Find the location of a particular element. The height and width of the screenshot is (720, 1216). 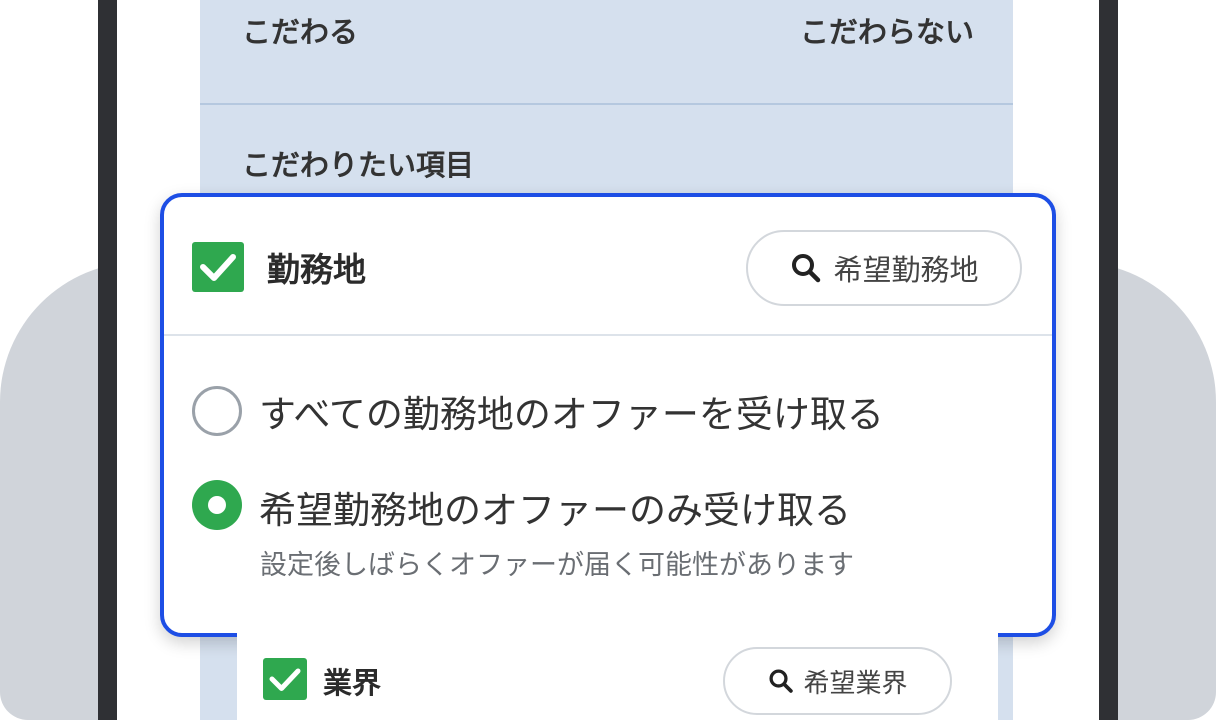

preference-toggle-row: こだわる こだわらない is located at coordinates (608, 30).